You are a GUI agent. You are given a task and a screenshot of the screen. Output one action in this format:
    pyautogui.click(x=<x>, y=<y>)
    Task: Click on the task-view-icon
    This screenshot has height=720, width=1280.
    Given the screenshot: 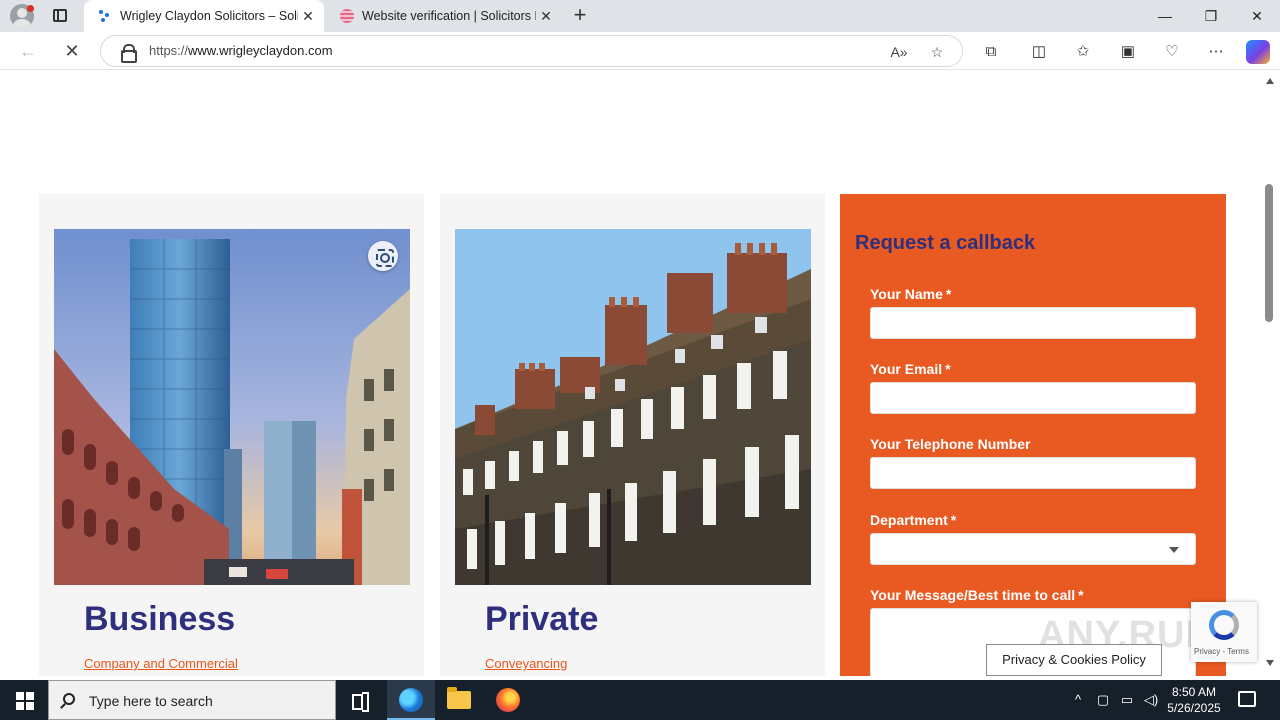 What is the action you would take?
    pyautogui.click(x=360, y=702)
    